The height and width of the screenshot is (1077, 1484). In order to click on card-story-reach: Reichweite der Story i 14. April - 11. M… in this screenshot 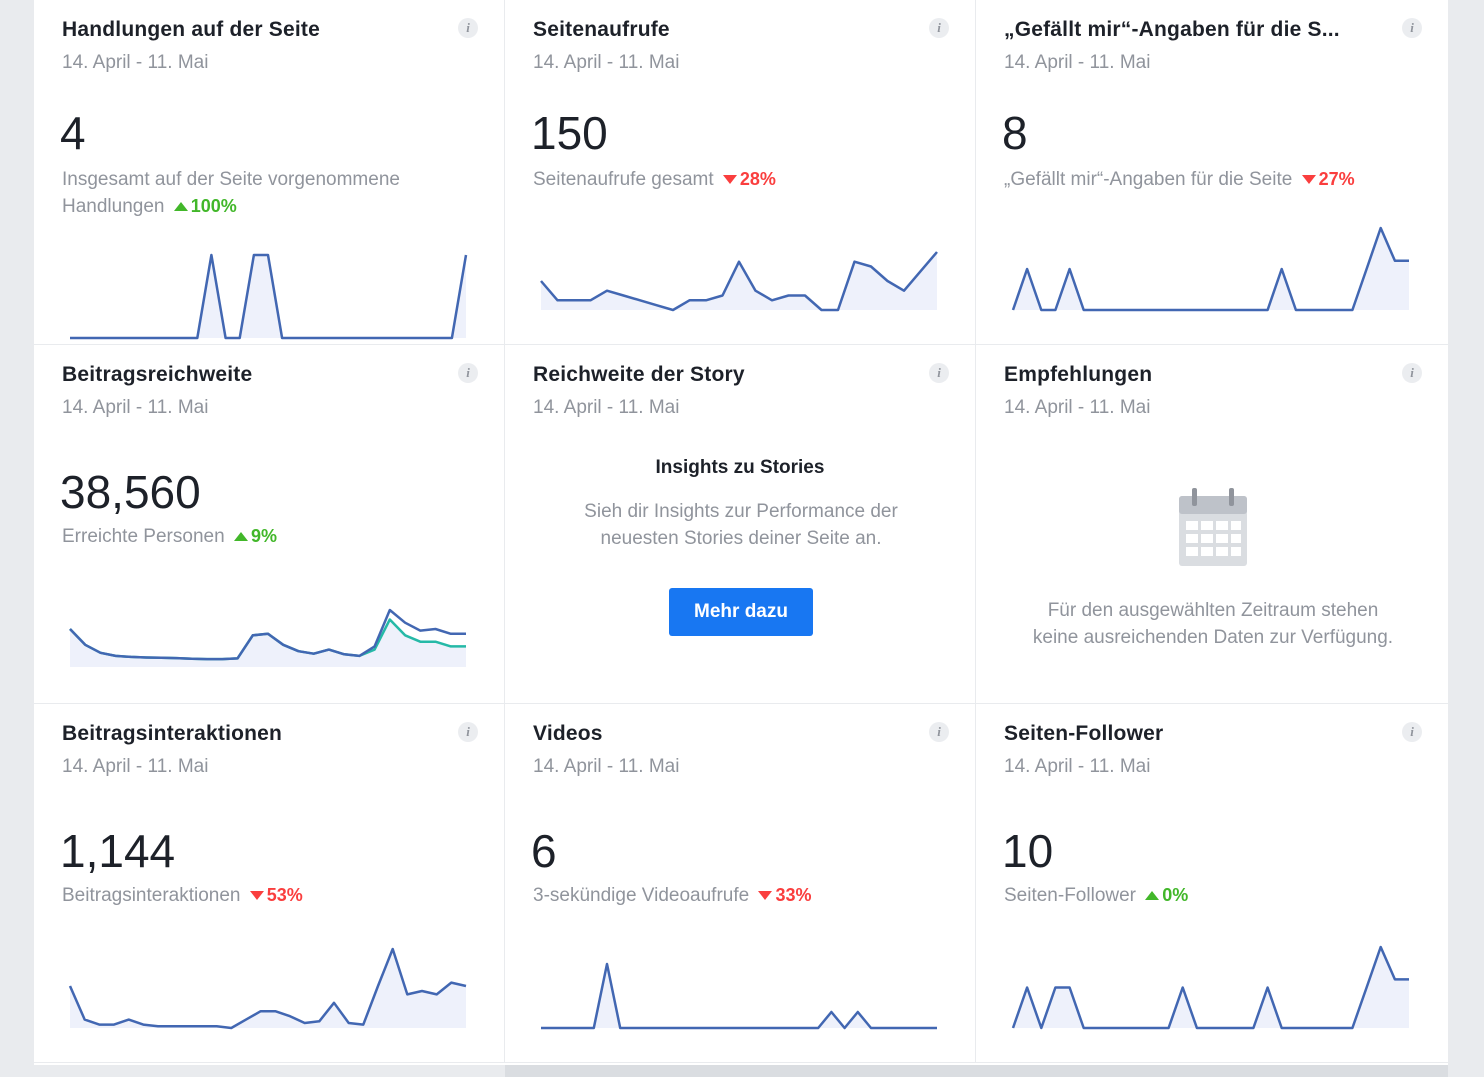, I will do `click(740, 524)`.